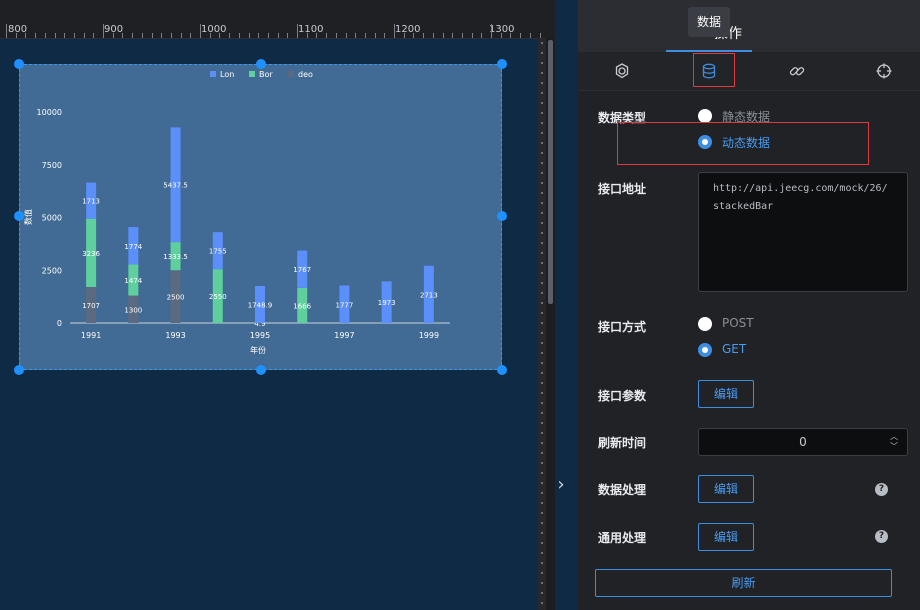 The width and height of the screenshot is (920, 610). Describe the element at coordinates (743, 583) in the screenshot. I see `refresh-button: 刷新` at that location.